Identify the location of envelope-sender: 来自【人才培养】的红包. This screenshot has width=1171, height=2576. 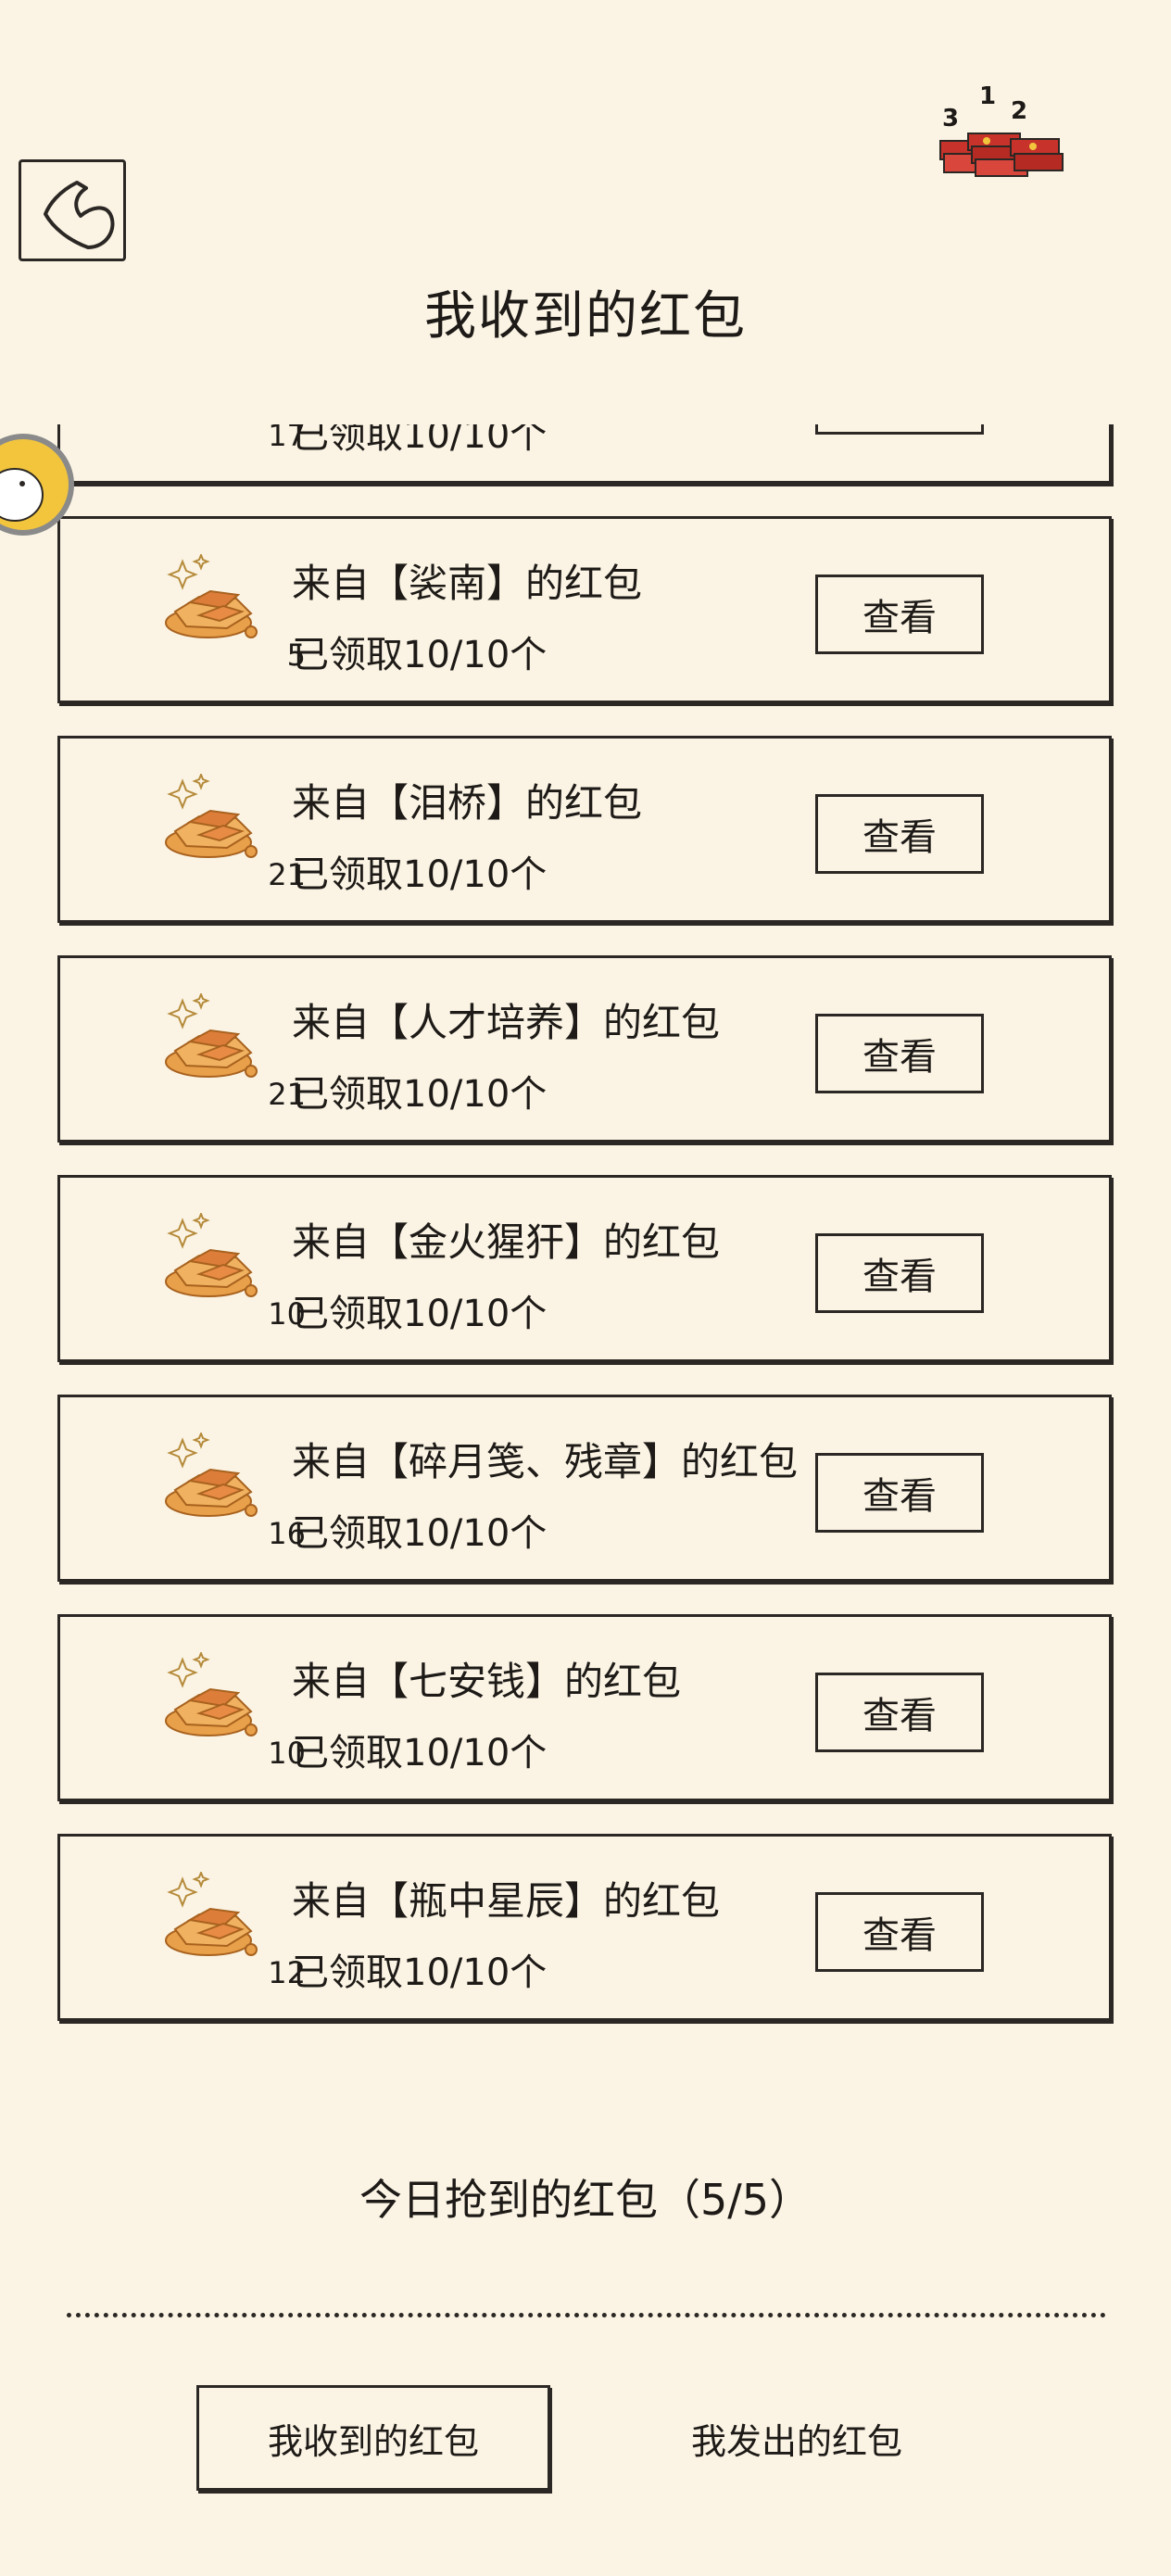
(507, 1022).